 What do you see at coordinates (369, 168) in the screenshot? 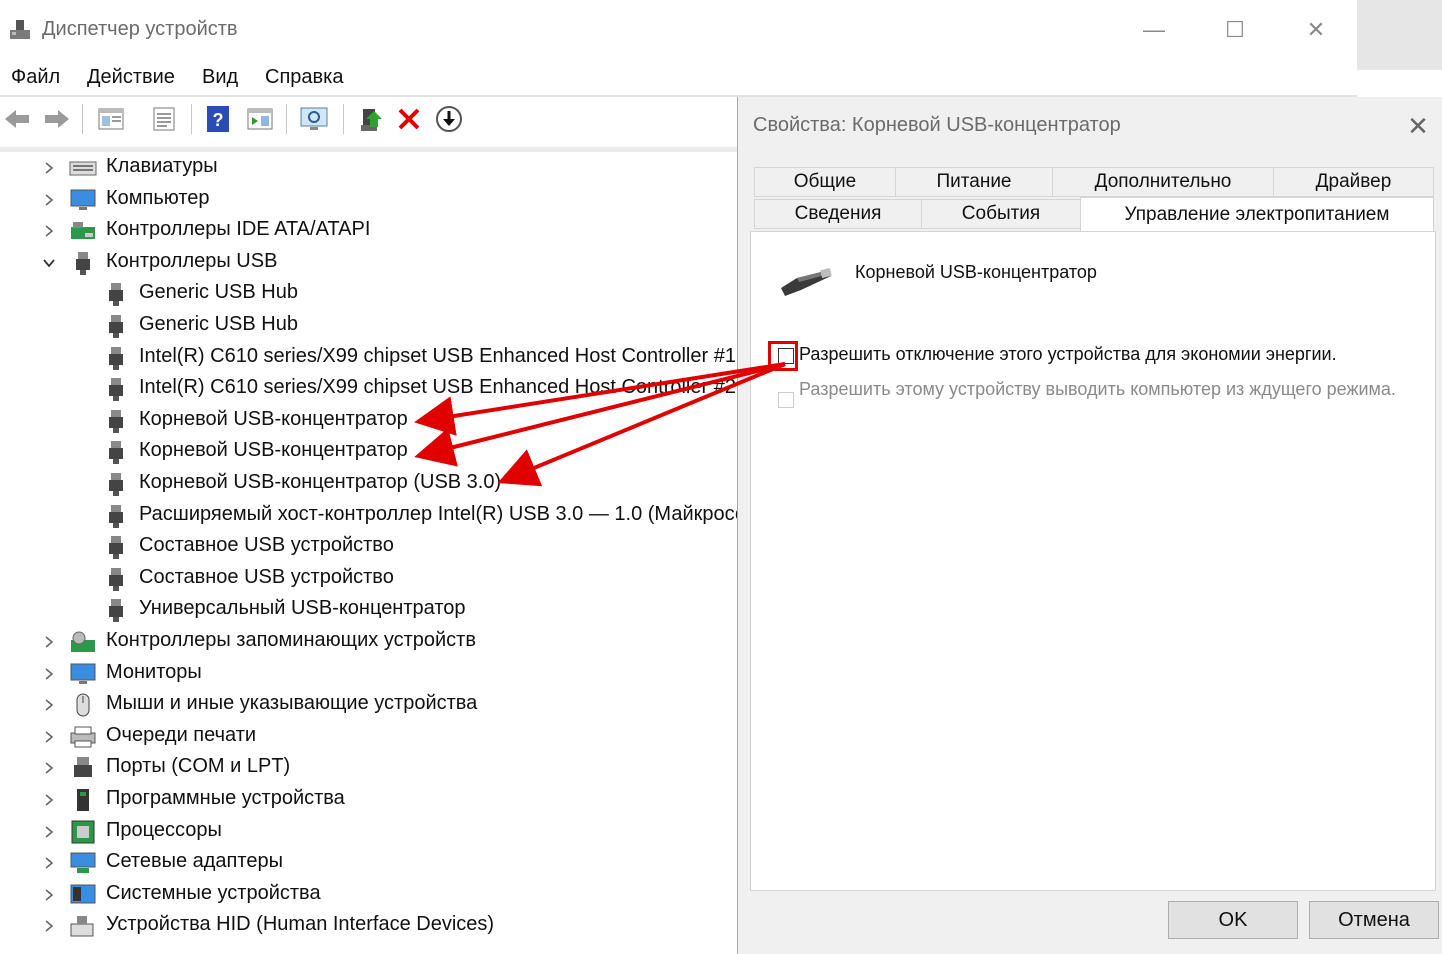
I see `tree-item: Клавиатуры` at bounding box center [369, 168].